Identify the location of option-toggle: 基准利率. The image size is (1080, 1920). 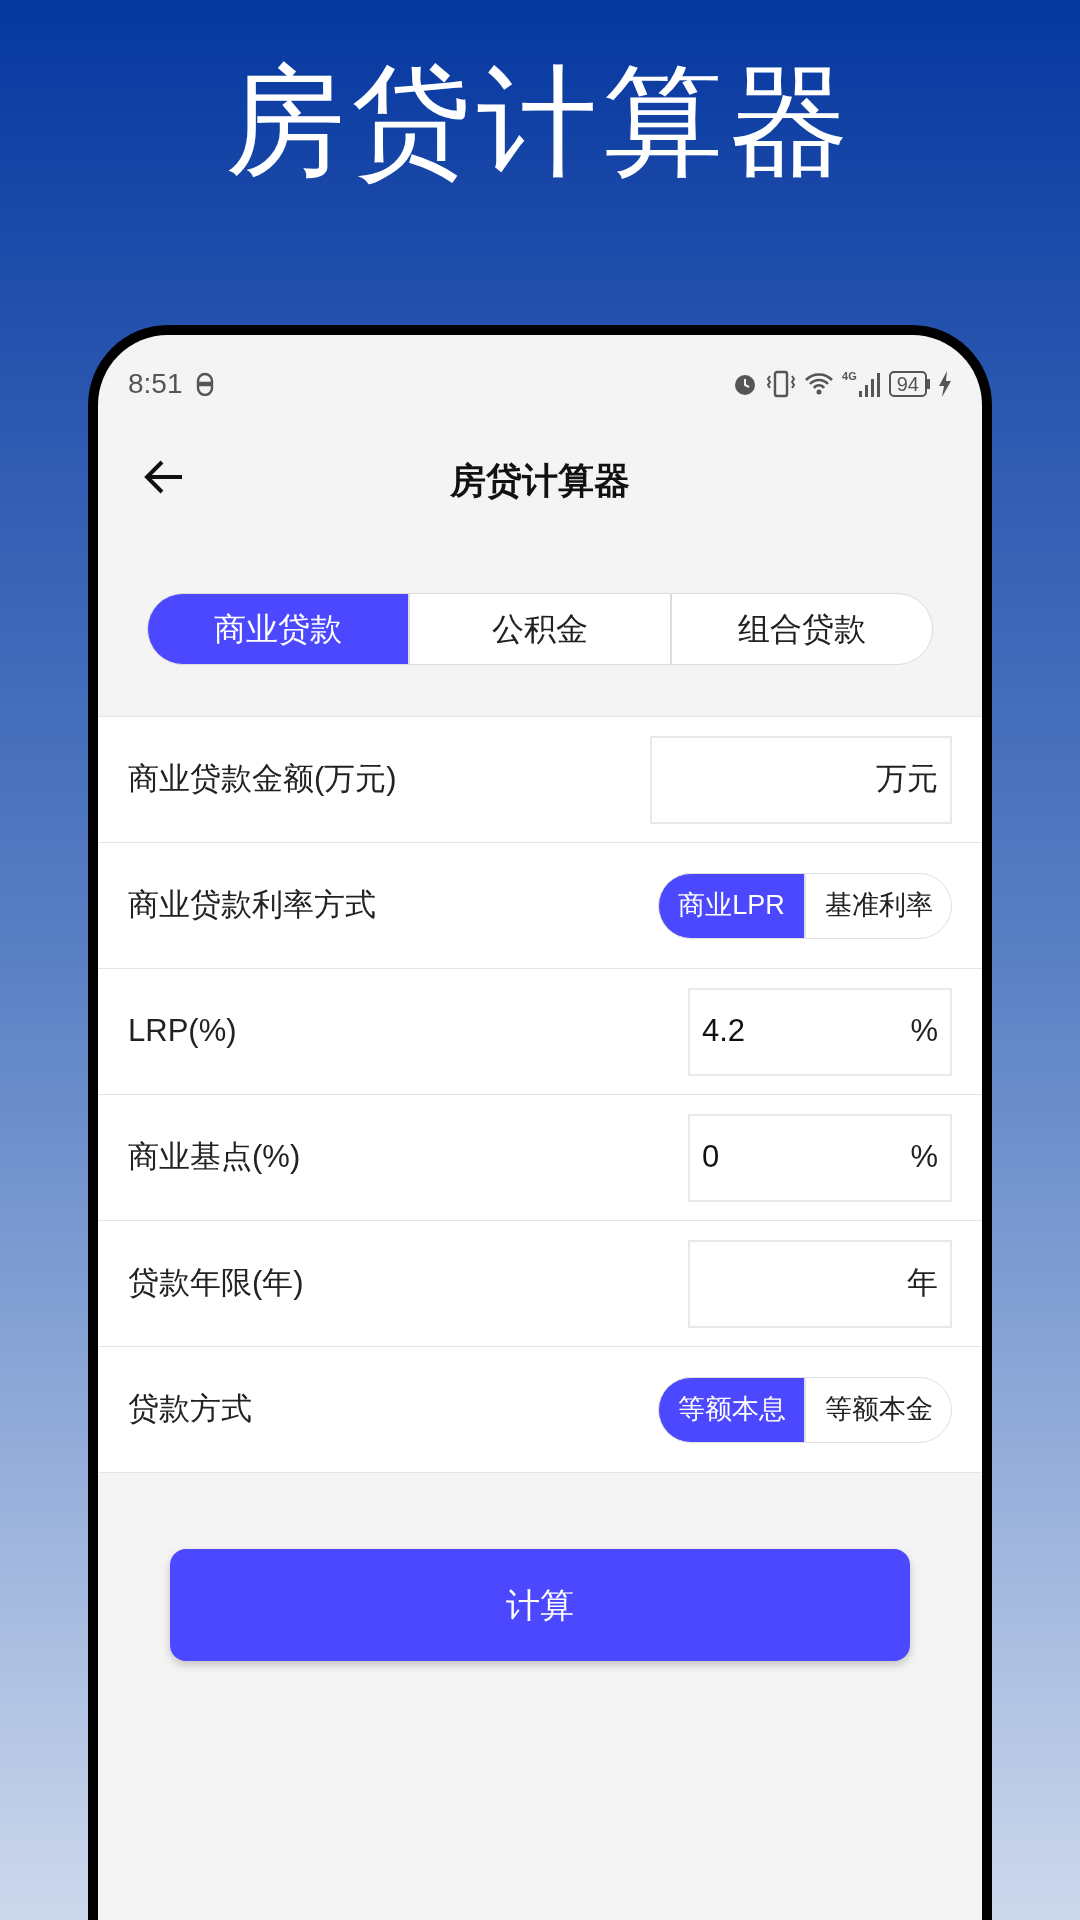
(878, 905).